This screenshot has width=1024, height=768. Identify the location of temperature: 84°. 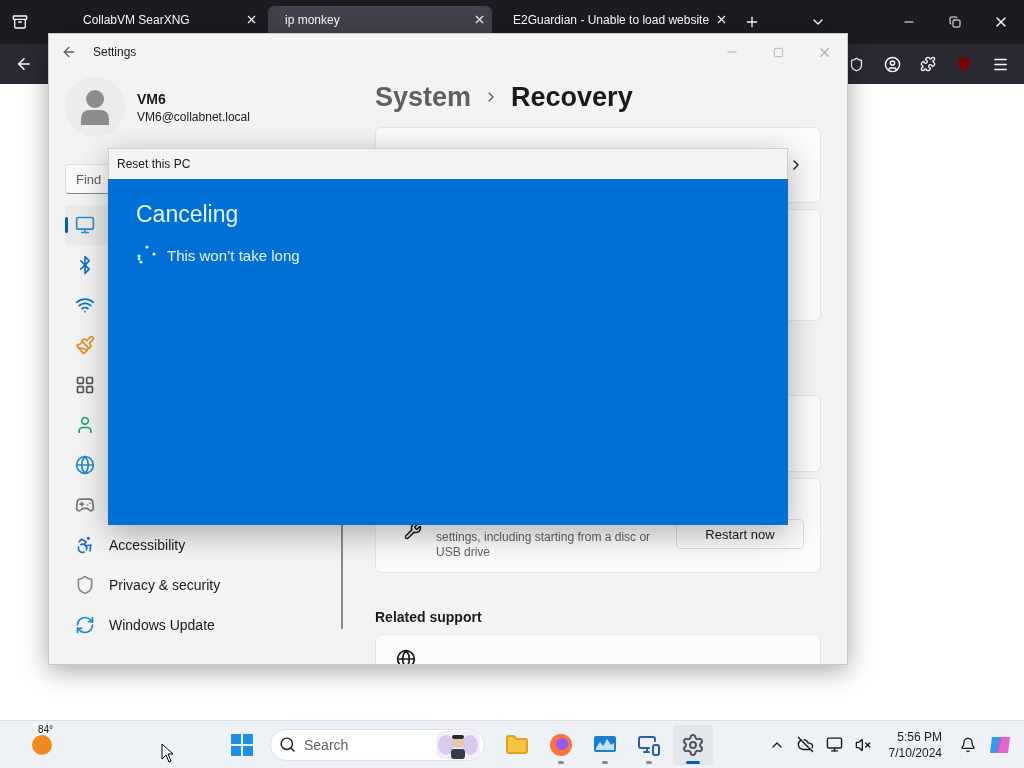
(46, 729).